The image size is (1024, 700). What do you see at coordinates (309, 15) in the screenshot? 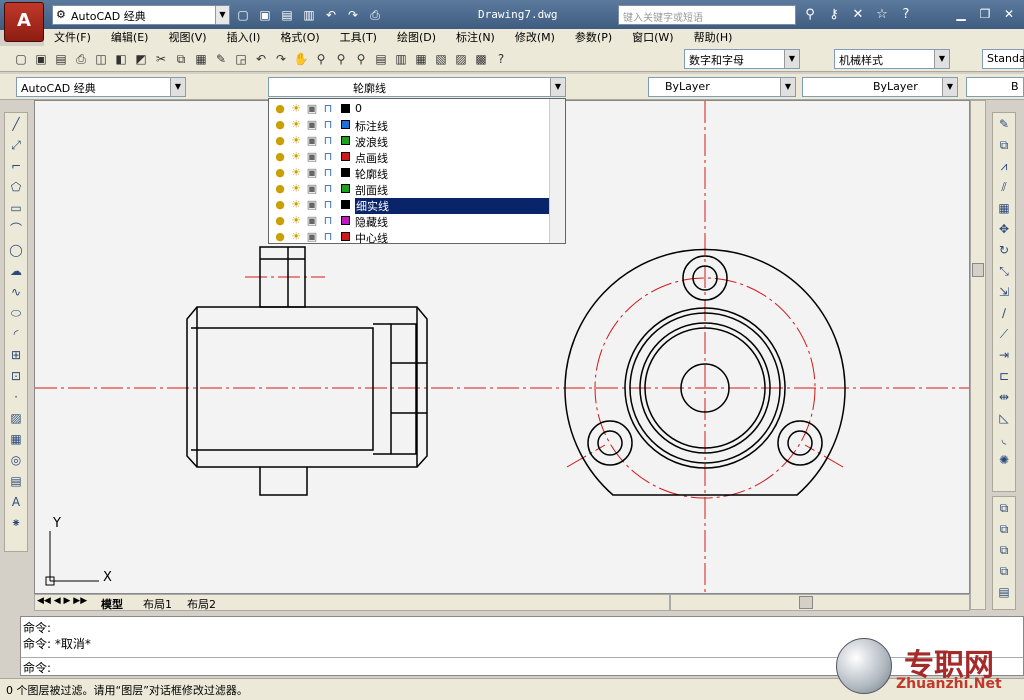
I see `save-as-icon: ▥` at bounding box center [309, 15].